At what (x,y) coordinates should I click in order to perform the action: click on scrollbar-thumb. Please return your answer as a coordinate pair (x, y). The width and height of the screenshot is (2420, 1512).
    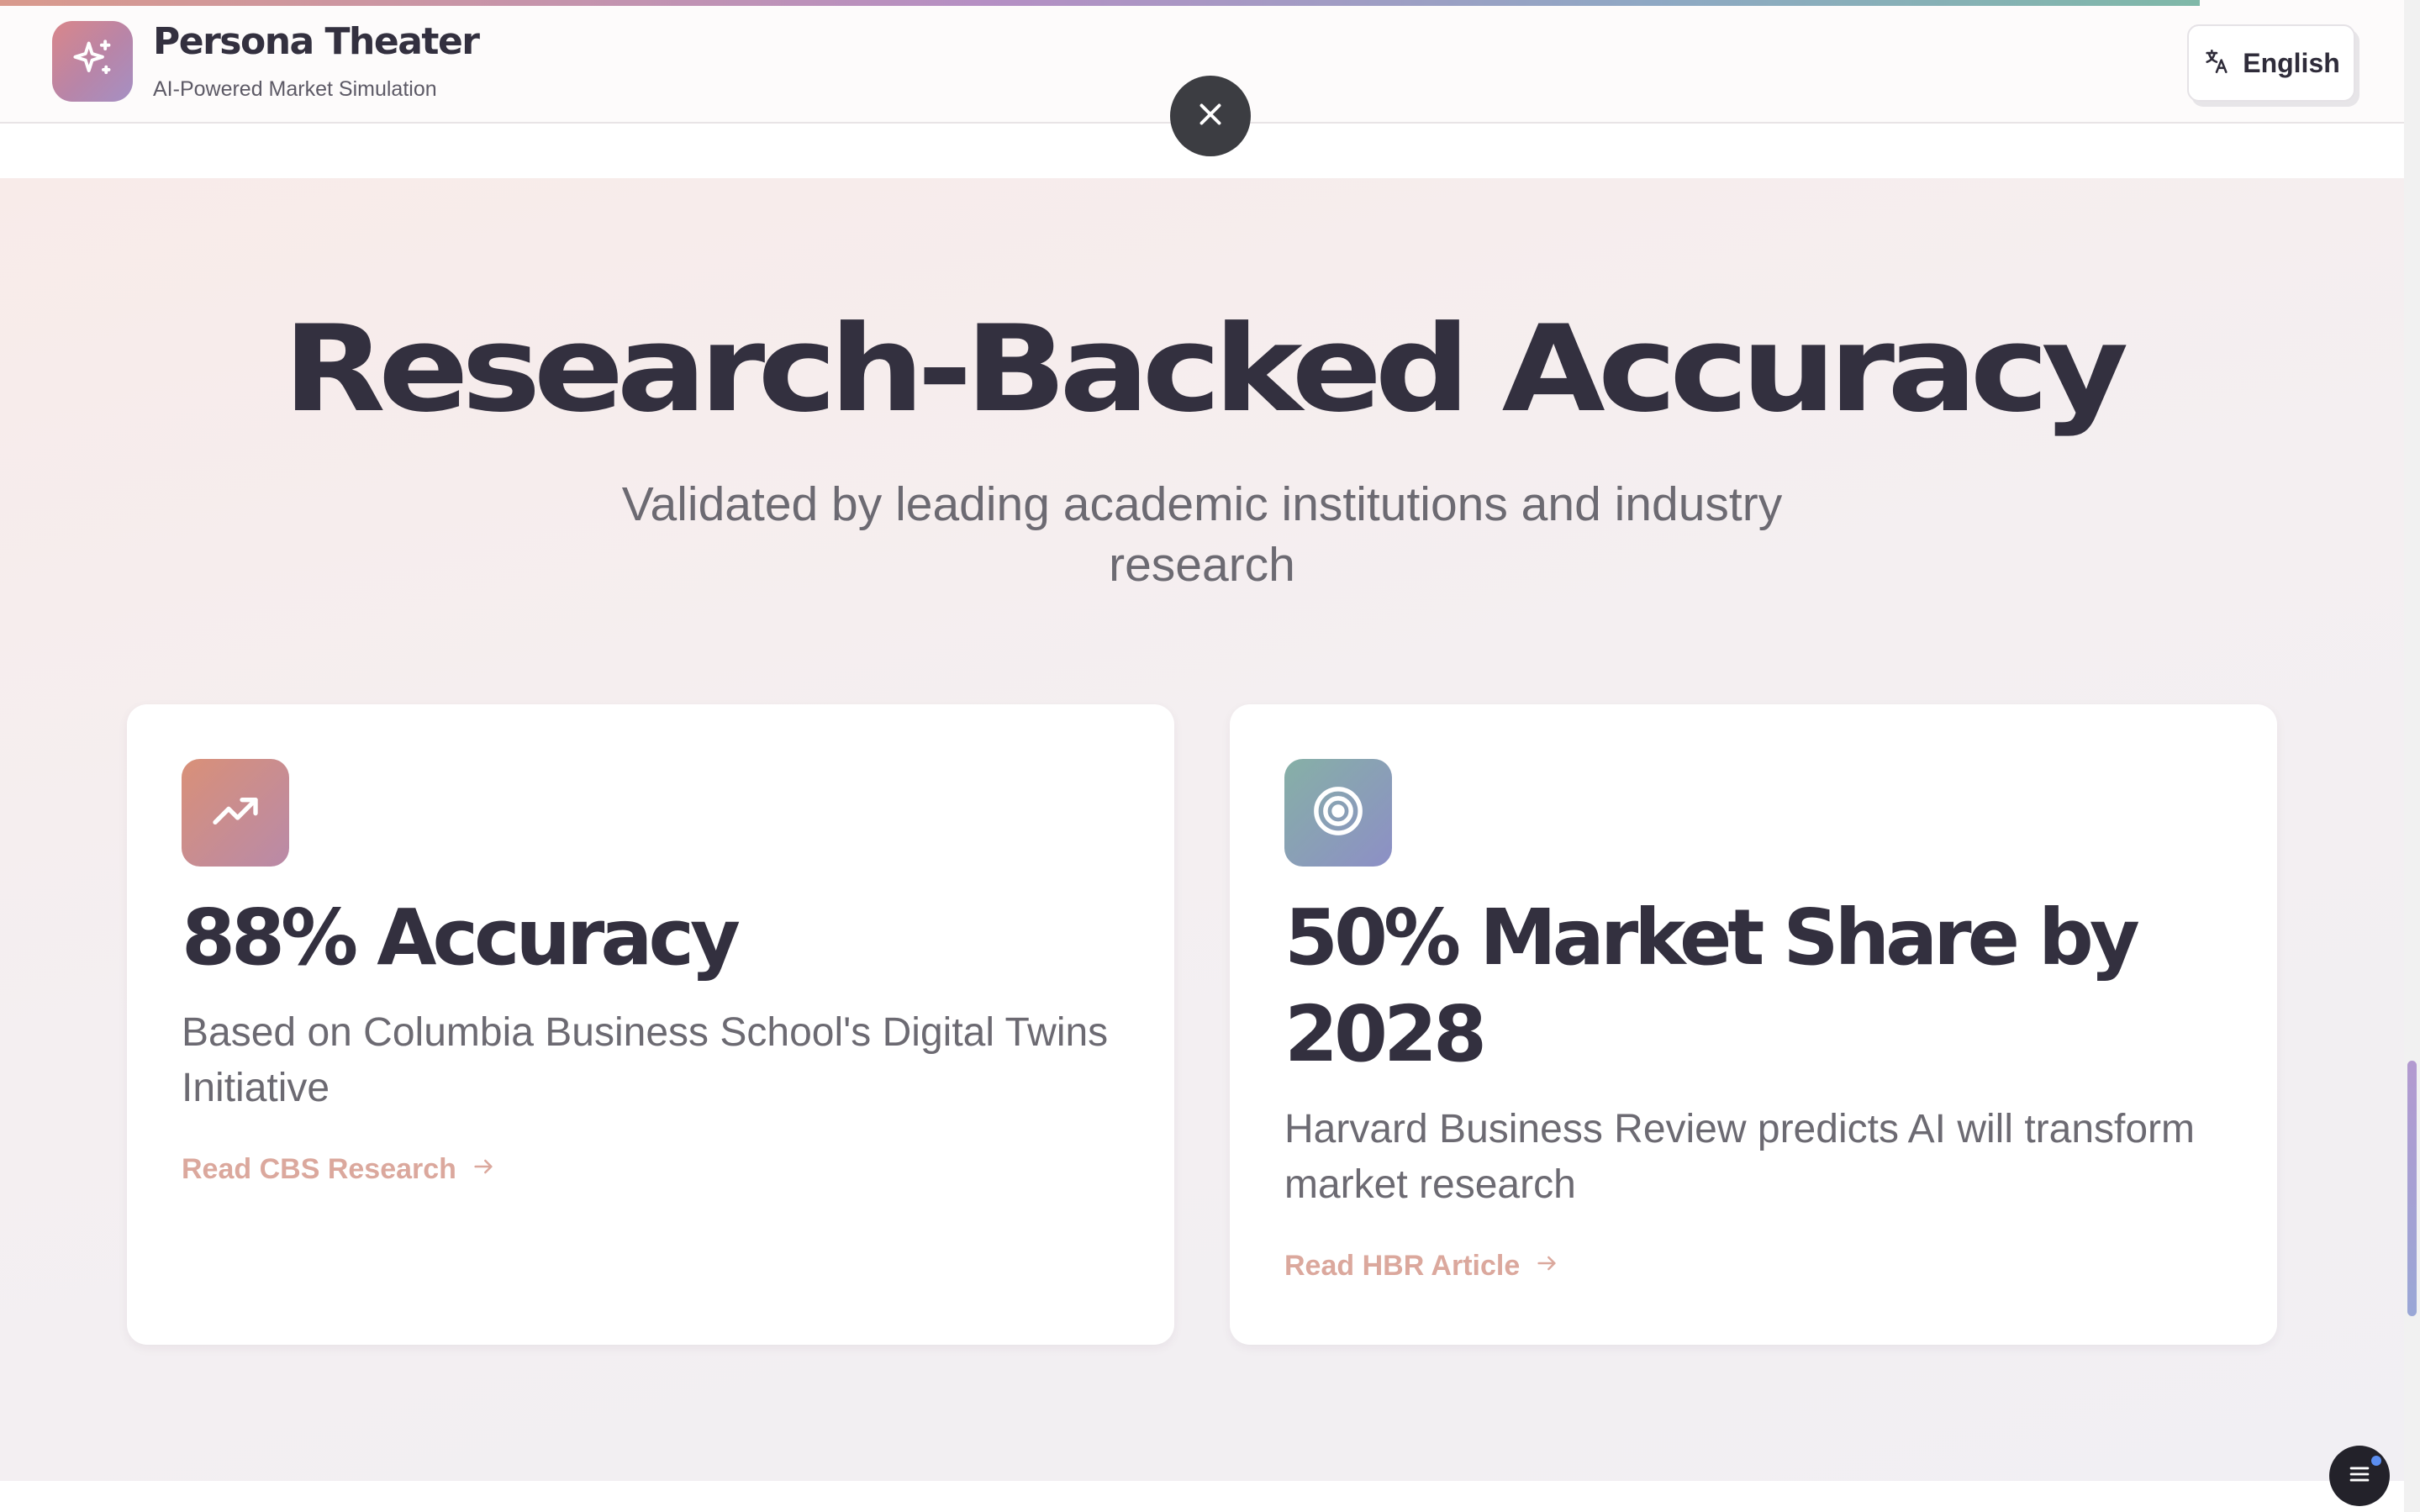
    Looking at the image, I should click on (2412, 1188).